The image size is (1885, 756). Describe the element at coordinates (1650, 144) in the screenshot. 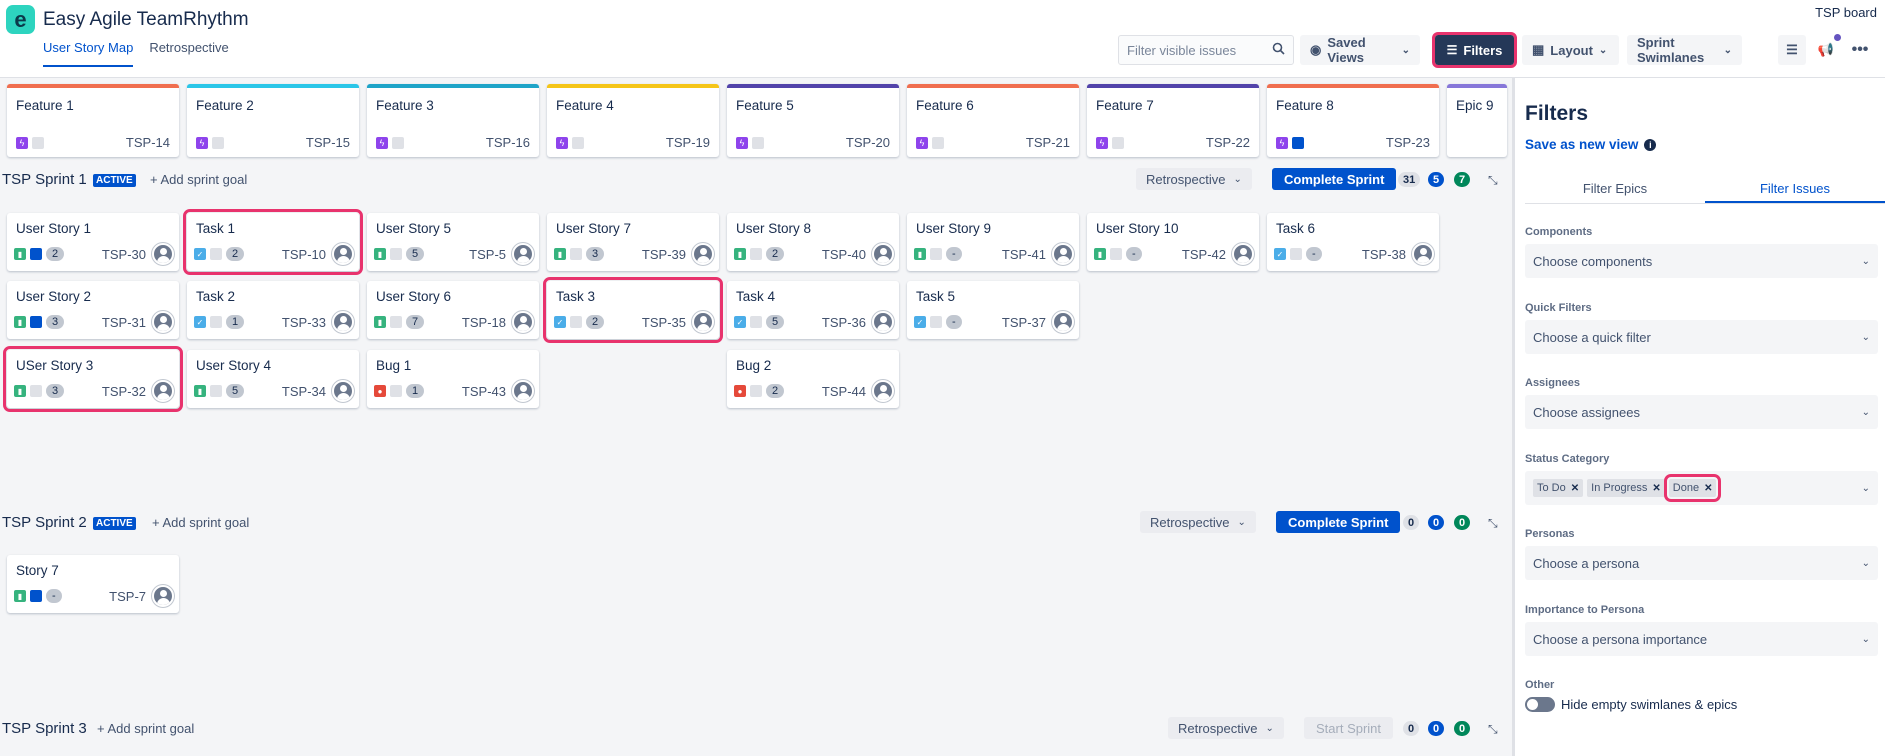

I see `info-icon: i` at that location.